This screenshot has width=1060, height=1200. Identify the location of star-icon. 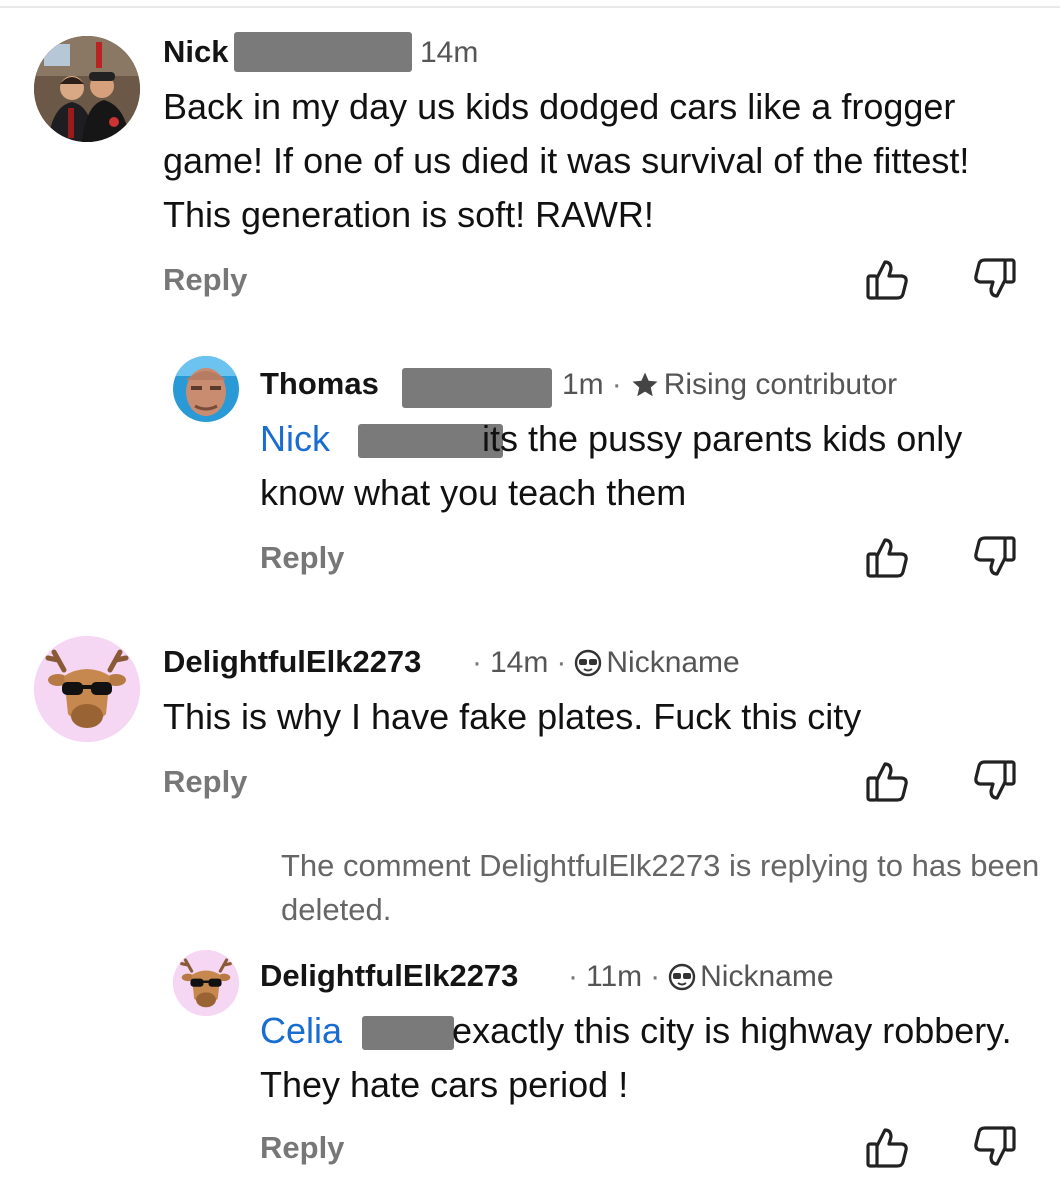
(645, 384).